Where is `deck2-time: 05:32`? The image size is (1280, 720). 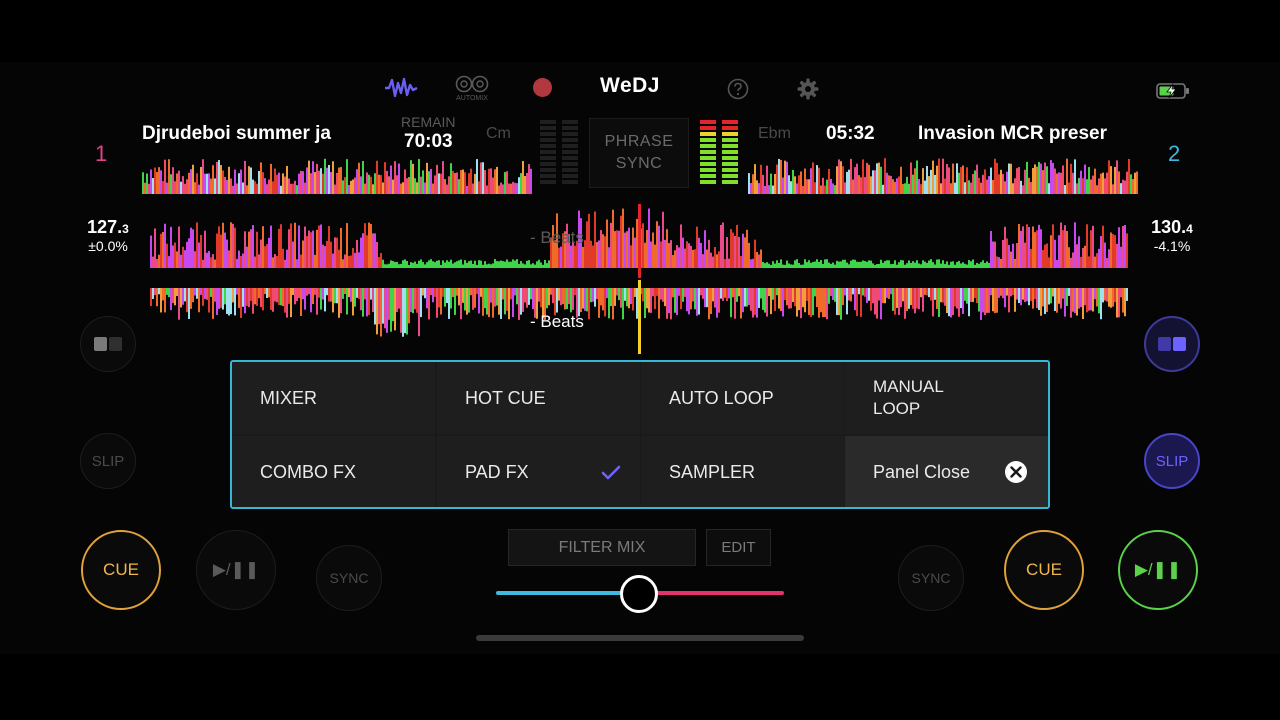 deck2-time: 05:32 is located at coordinates (850, 134).